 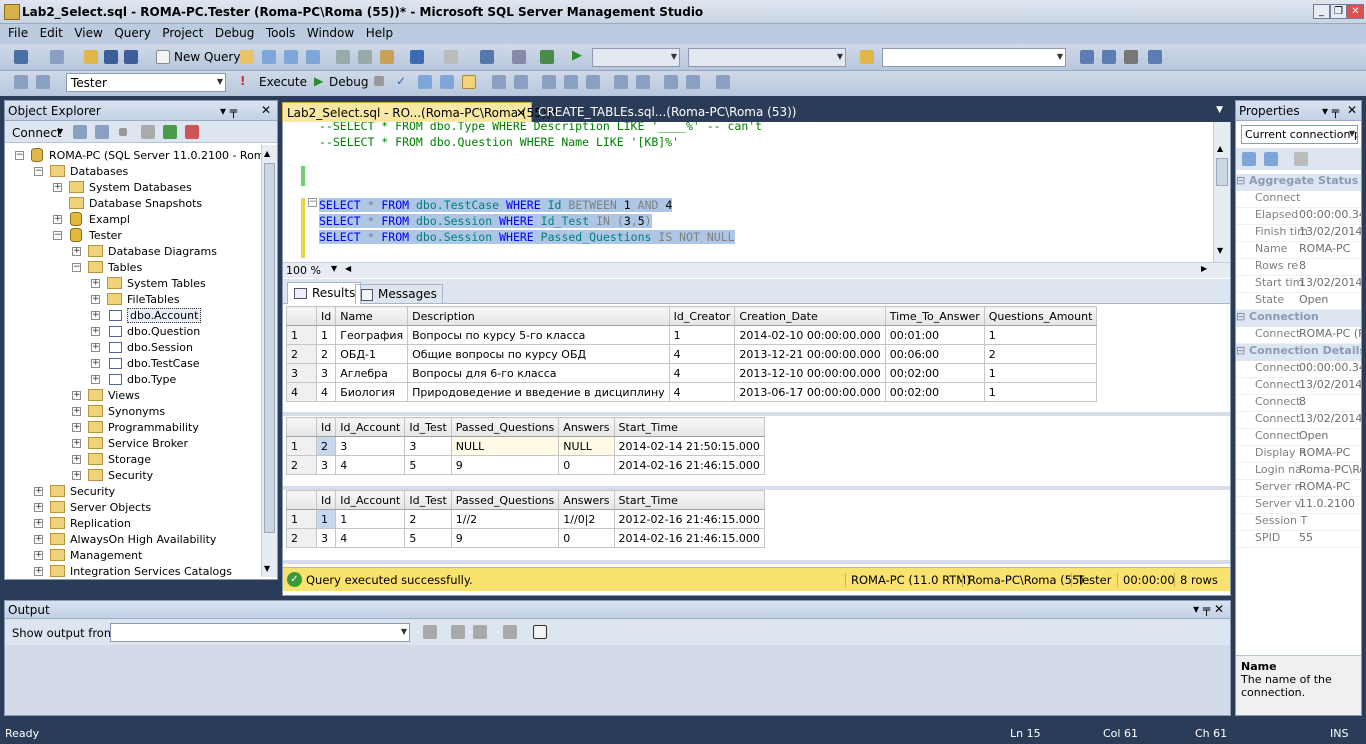 What do you see at coordinates (767, 57) in the screenshot?
I see `platform-combo` at bounding box center [767, 57].